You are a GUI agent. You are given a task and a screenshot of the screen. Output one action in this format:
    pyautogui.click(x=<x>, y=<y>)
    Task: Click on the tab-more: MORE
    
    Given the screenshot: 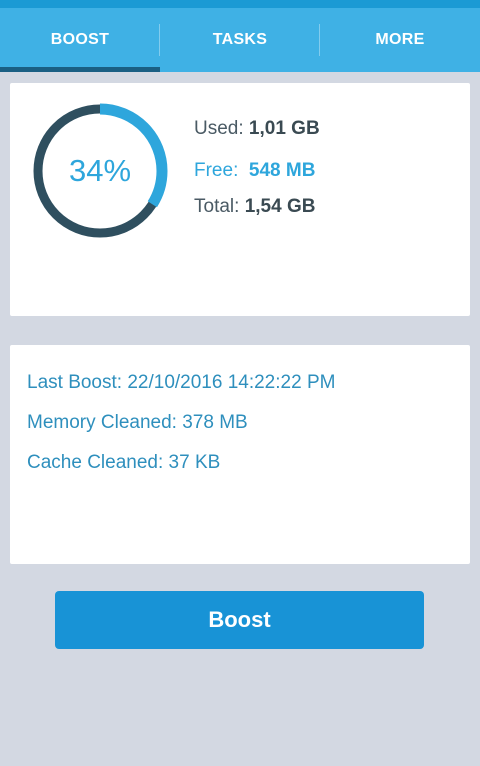 What is the action you would take?
    pyautogui.click(x=400, y=40)
    